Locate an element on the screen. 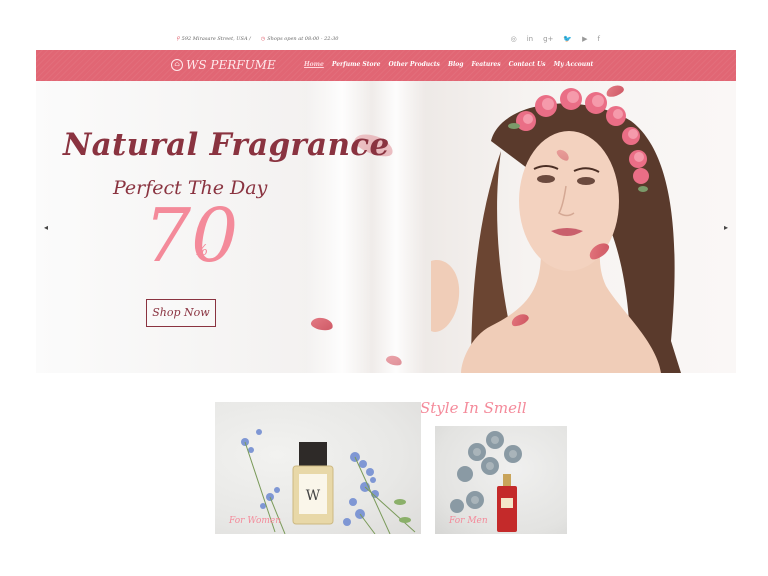 The height and width of the screenshot is (576, 768). address: ⚲ 592 Mirasare Street, USA / is located at coordinates (213, 39).